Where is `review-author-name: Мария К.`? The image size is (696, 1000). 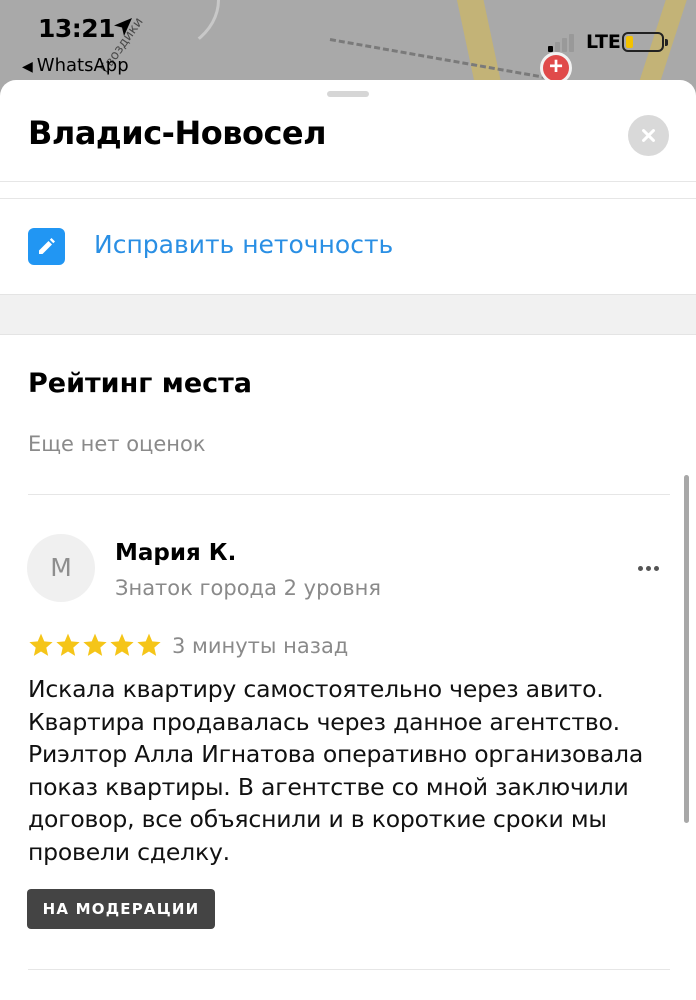 review-author-name: Мария К. is located at coordinates (175, 553).